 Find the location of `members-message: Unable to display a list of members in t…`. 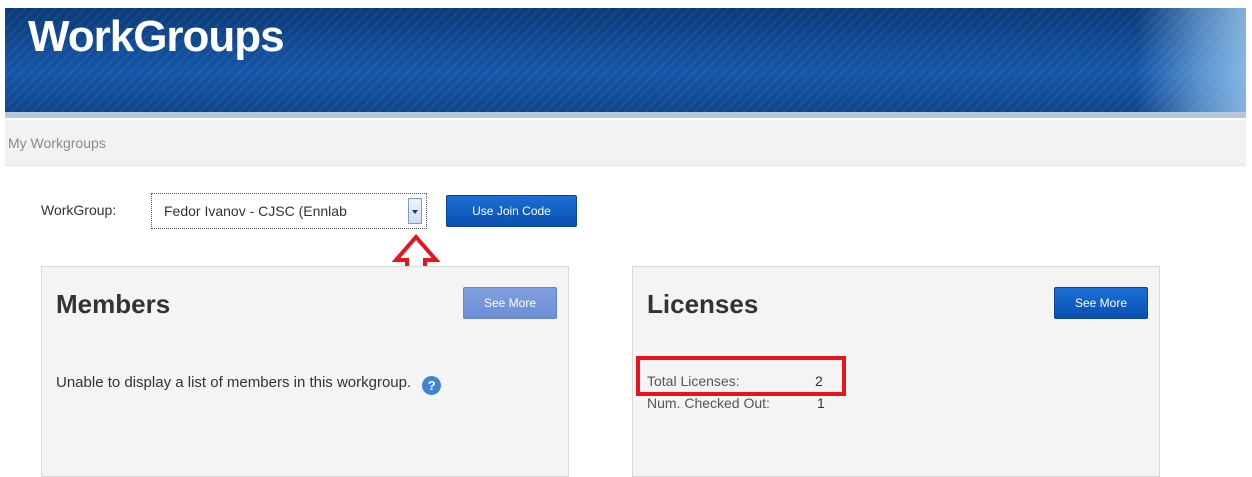

members-message: Unable to display a list of members in t… is located at coordinates (249, 384).